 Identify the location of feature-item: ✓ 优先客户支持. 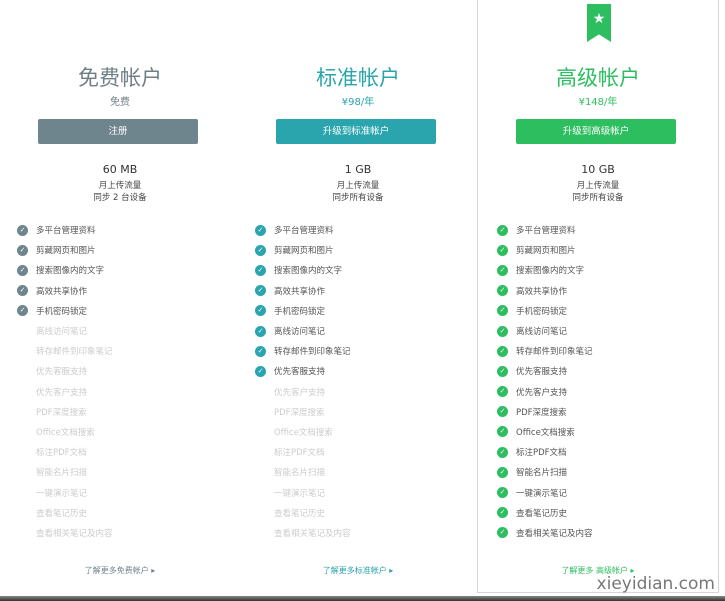
(545, 392).